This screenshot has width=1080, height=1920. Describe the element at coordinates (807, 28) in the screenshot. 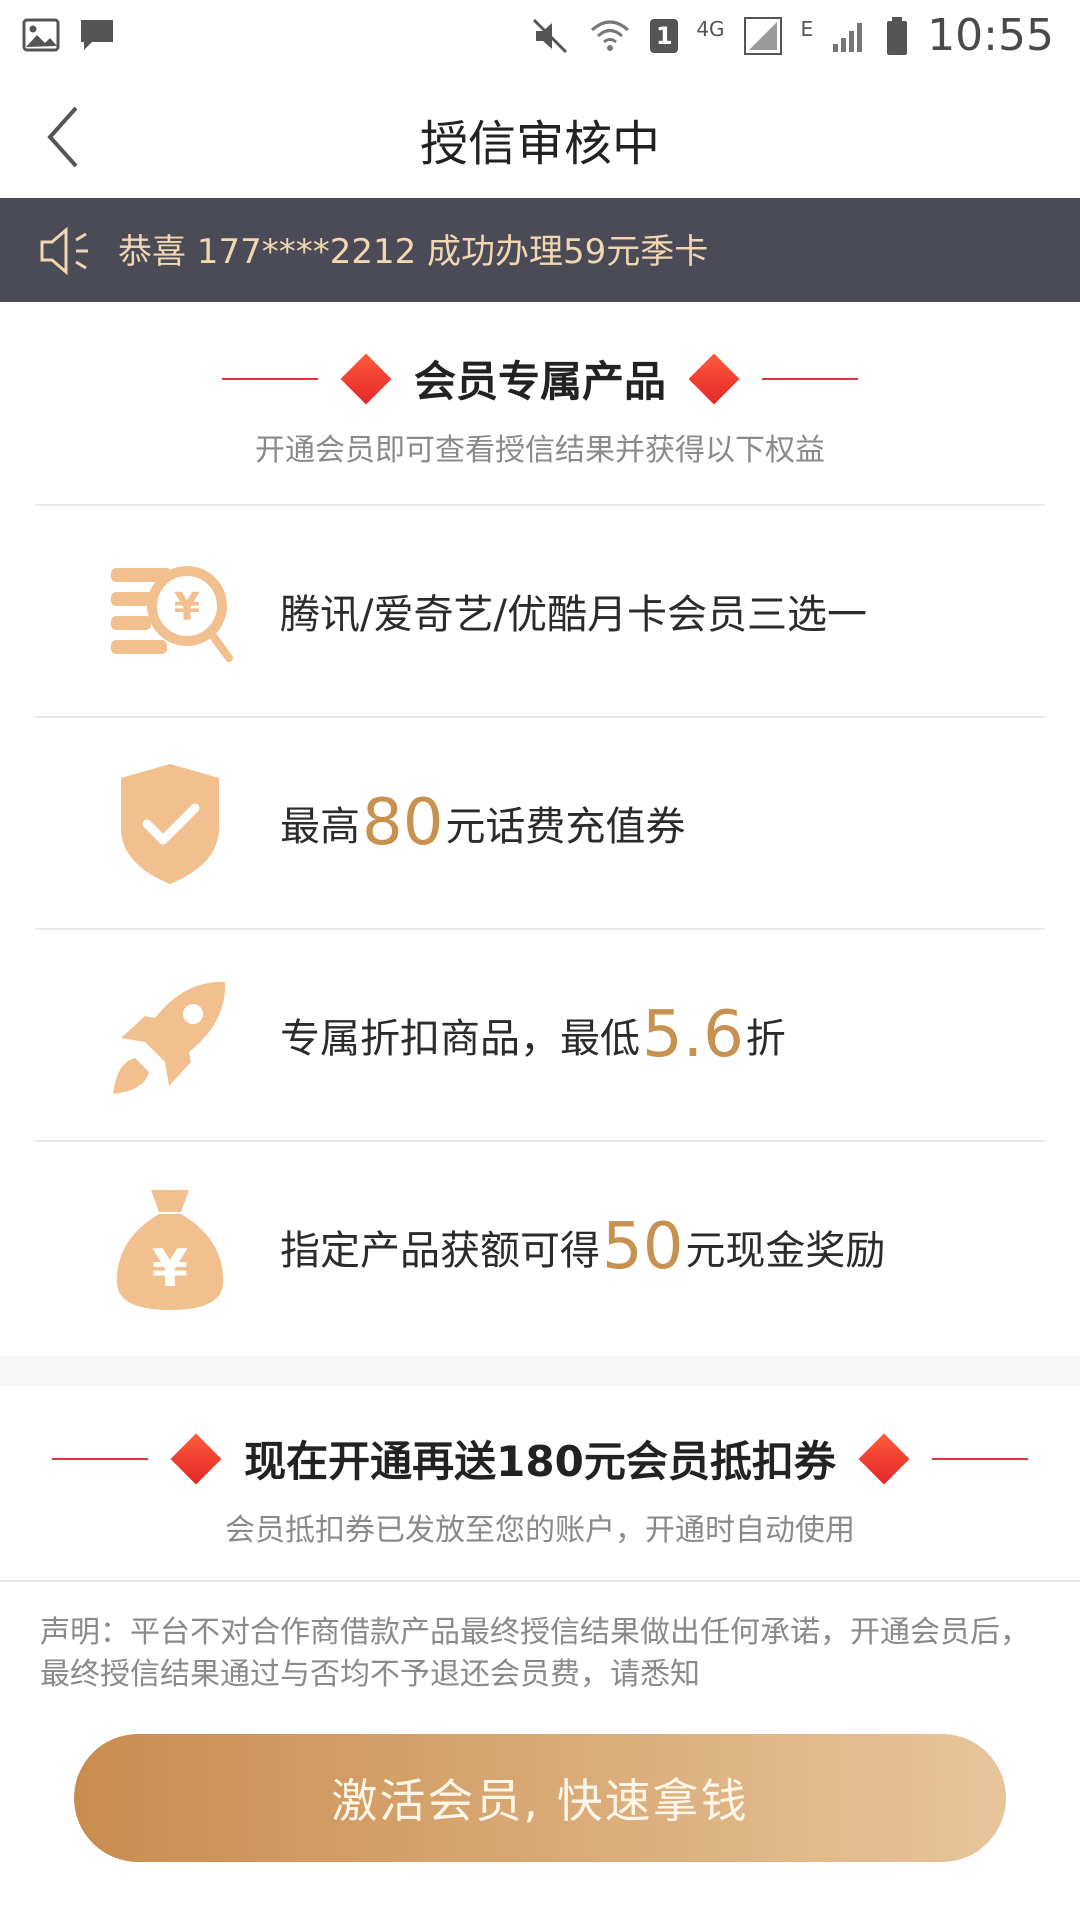

I see `network-label-e: E` at that location.